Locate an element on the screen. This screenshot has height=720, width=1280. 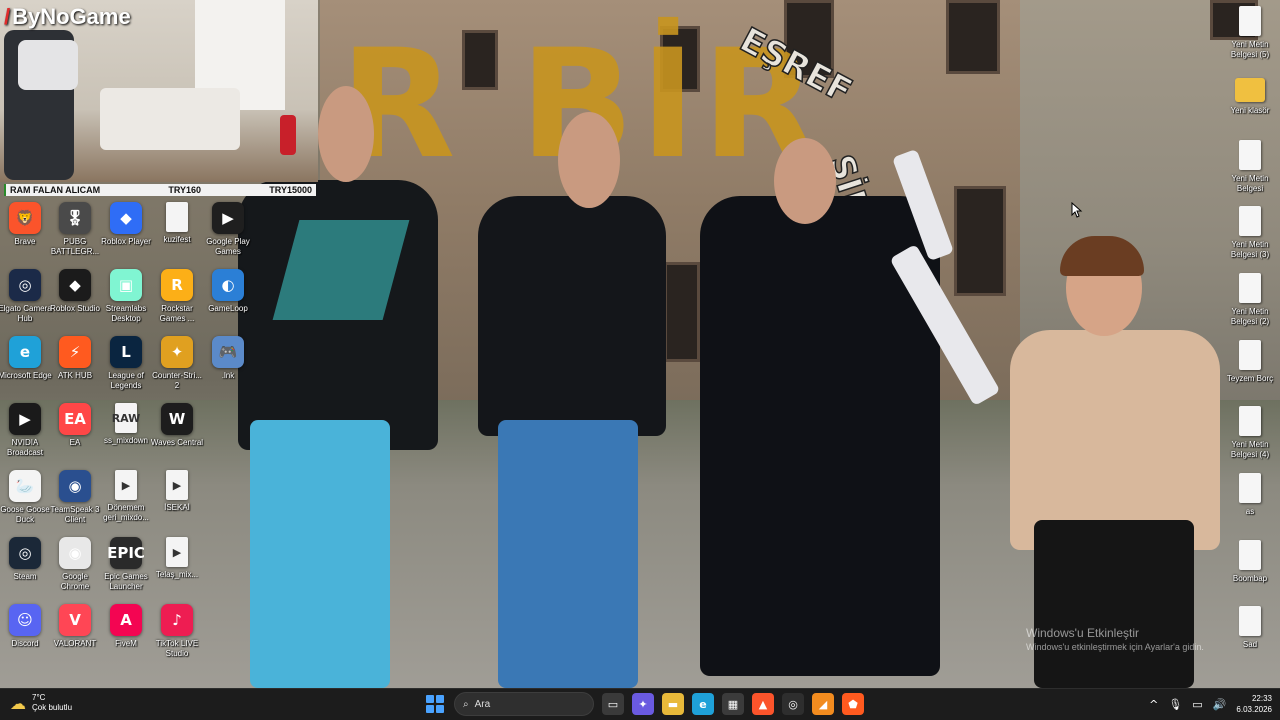
desktop-file: Teyzem Borç is located at coordinates (1250, 362).